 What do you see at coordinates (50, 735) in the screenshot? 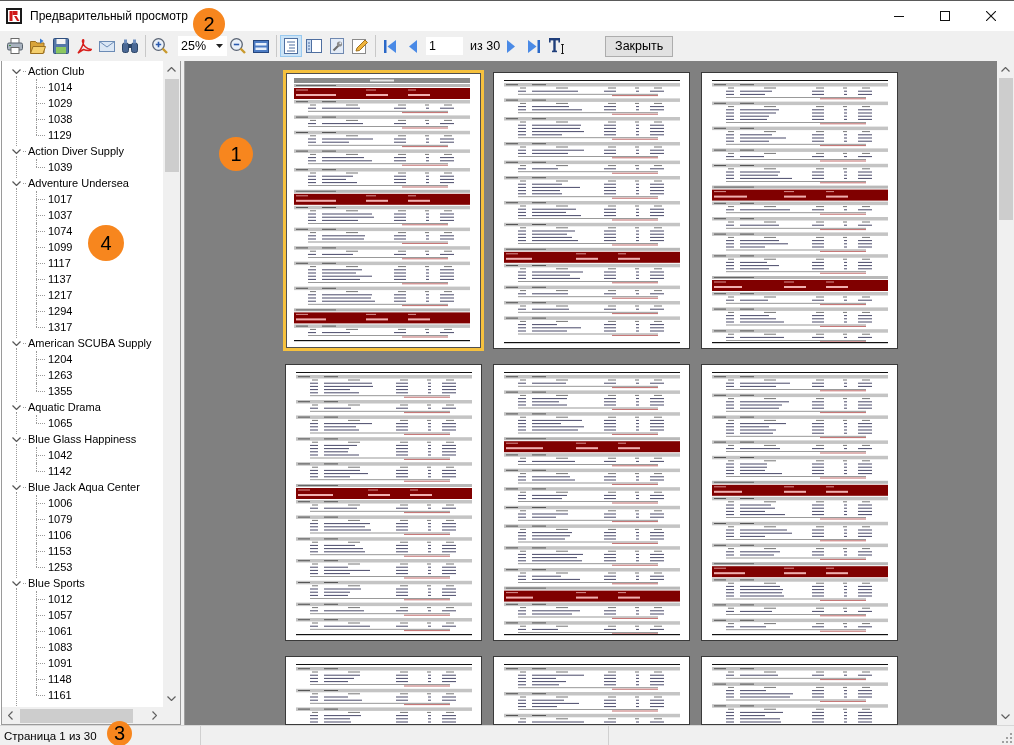
I see `status-text: Страница 1 из 30` at bounding box center [50, 735].